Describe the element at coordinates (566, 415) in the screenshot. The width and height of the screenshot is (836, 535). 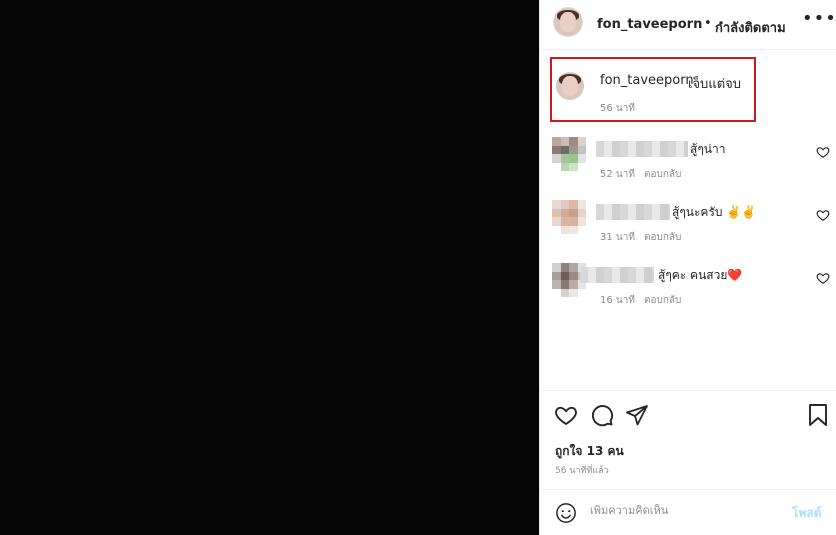
I see `like-heart-icon` at that location.